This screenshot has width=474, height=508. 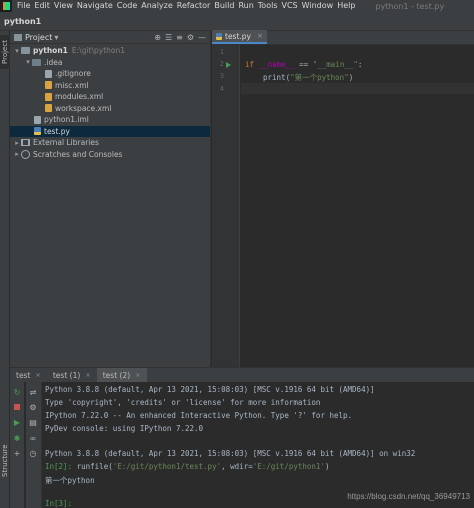 What do you see at coordinates (23, 6) in the screenshot?
I see `menu-file: File` at bounding box center [23, 6].